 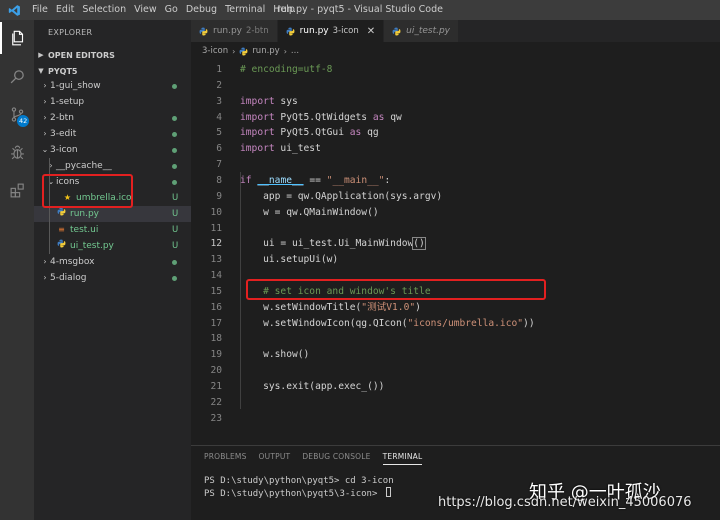 I want to click on tree-item-label: 3-icon, so click(x=64, y=150).